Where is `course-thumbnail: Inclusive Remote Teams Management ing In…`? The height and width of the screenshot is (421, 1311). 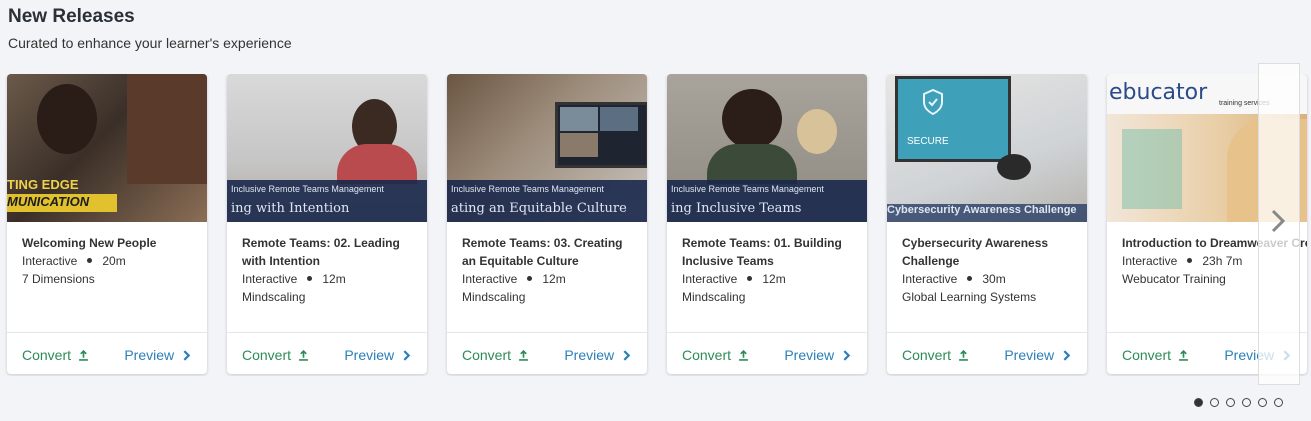
course-thumbnail: Inclusive Remote Teams Management ing In… is located at coordinates (767, 148).